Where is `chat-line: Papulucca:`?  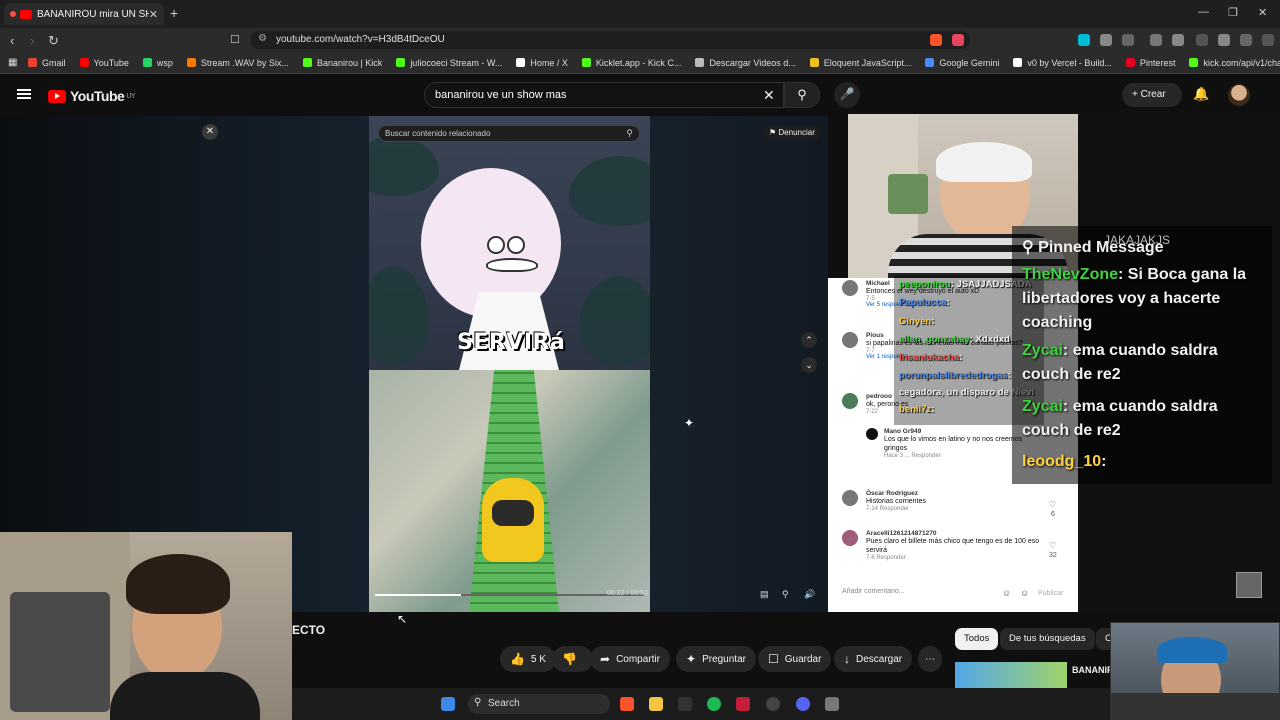
chat-line: Papulucca: is located at coordinates (924, 302).